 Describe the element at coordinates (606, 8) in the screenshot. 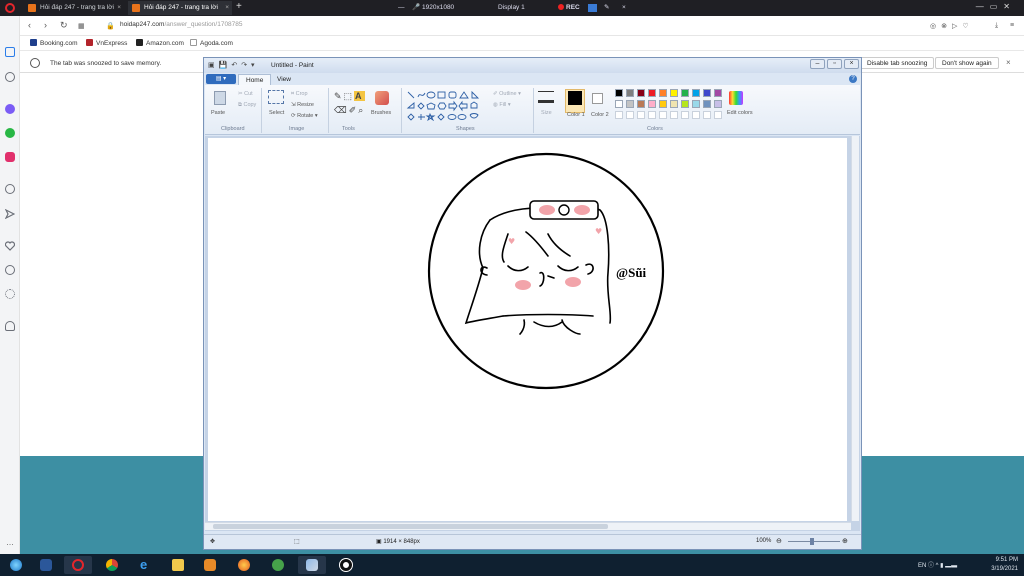

I see `pen-icon: ✎` at that location.